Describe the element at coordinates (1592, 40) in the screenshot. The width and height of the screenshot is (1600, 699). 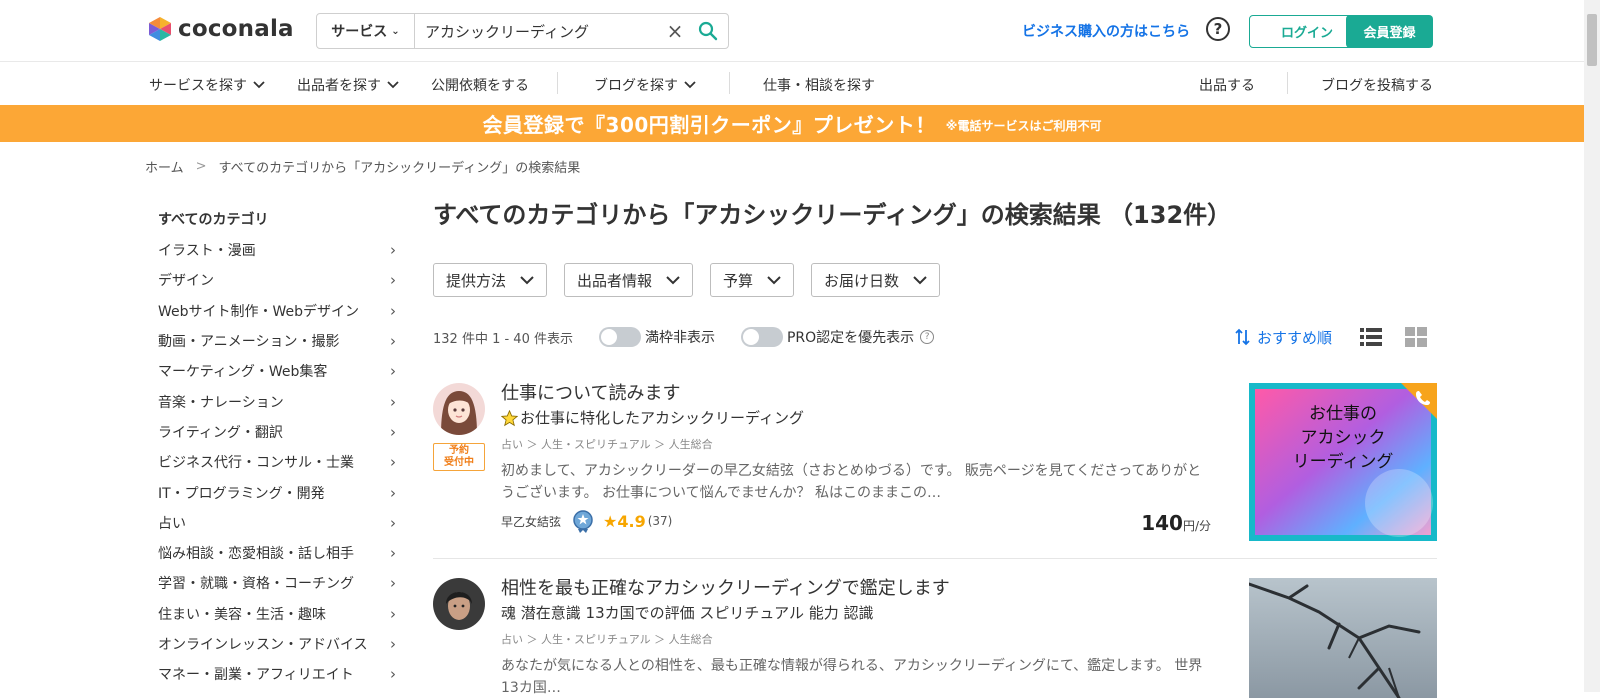
I see `scrollbar-thumb` at that location.